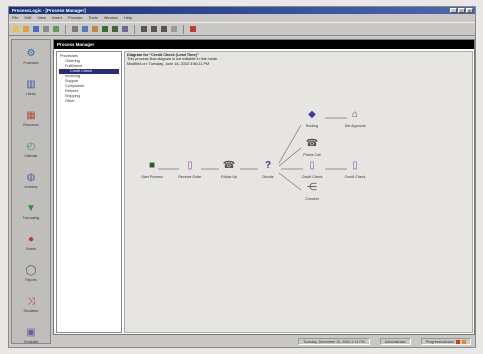 The image size is (483, 354). What do you see at coordinates (469, 10) in the screenshot?
I see `close-button: ×` at bounding box center [469, 10].